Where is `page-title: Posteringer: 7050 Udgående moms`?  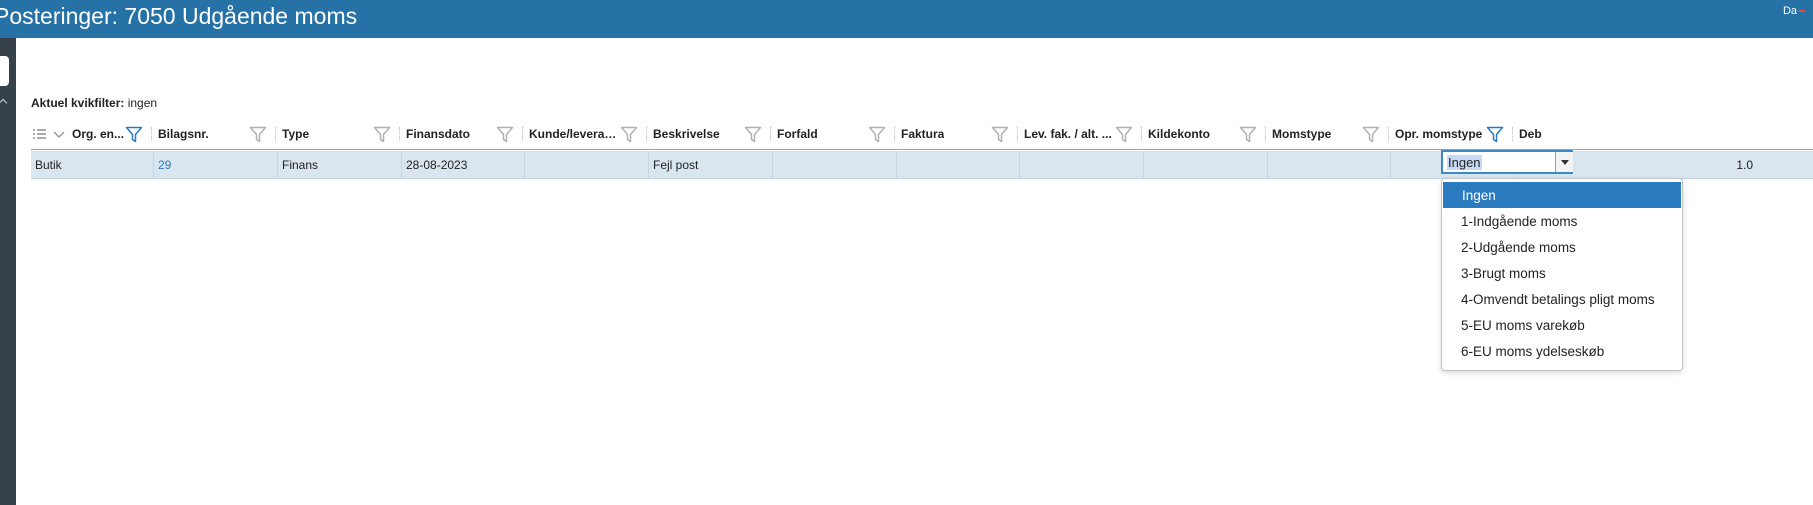 page-title: Posteringer: 7050 Udgående moms is located at coordinates (179, 16).